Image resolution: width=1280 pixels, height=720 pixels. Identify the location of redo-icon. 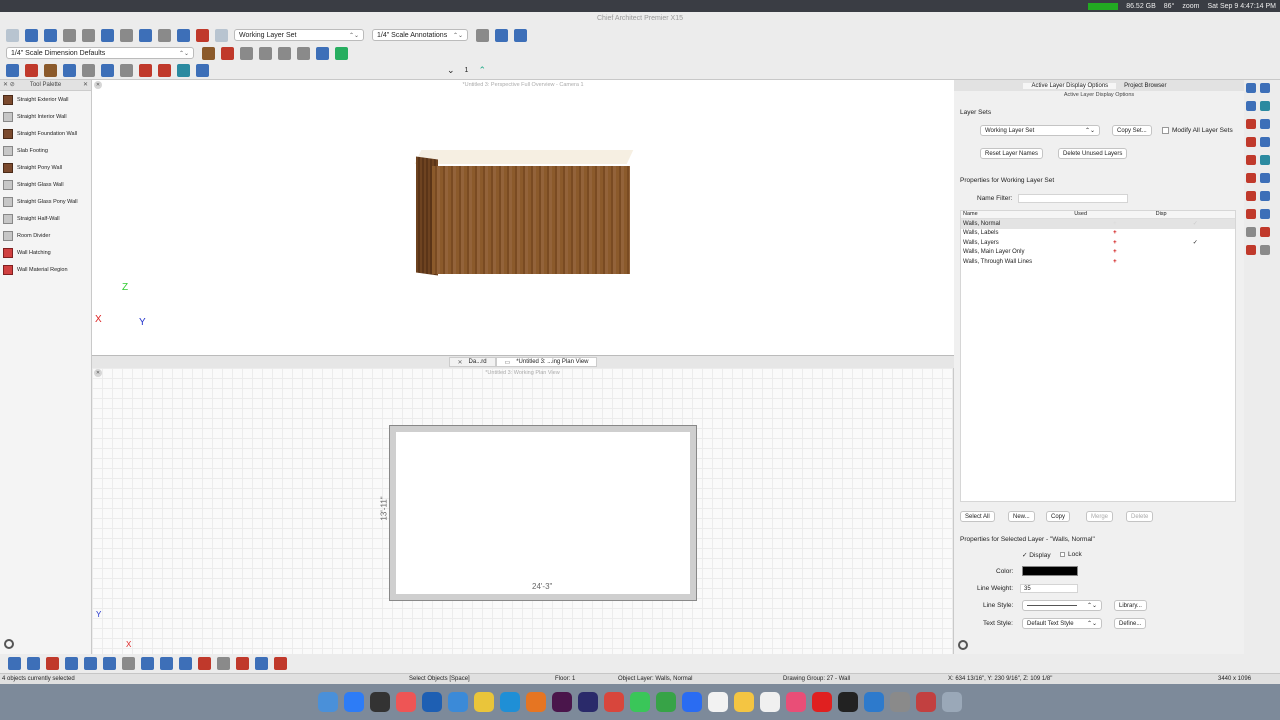
(126, 35).